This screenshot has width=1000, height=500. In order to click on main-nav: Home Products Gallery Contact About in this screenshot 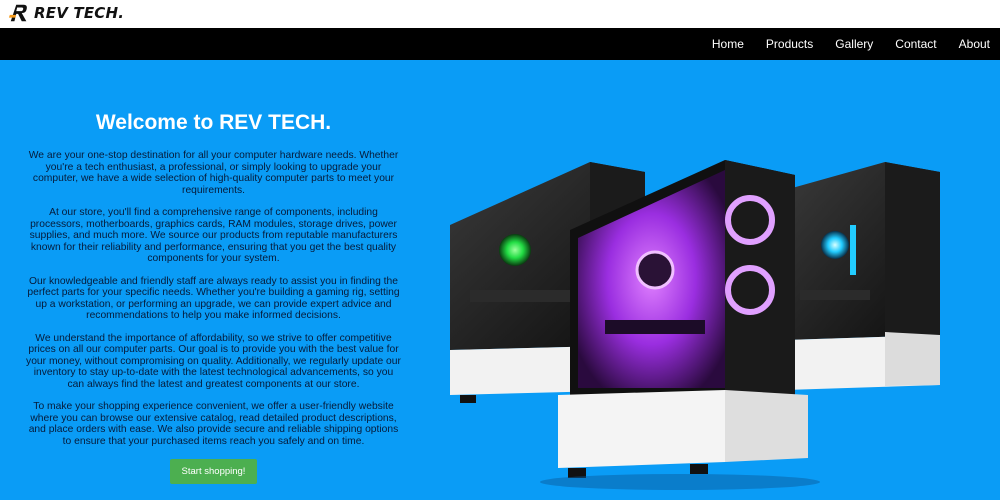, I will do `click(840, 44)`.